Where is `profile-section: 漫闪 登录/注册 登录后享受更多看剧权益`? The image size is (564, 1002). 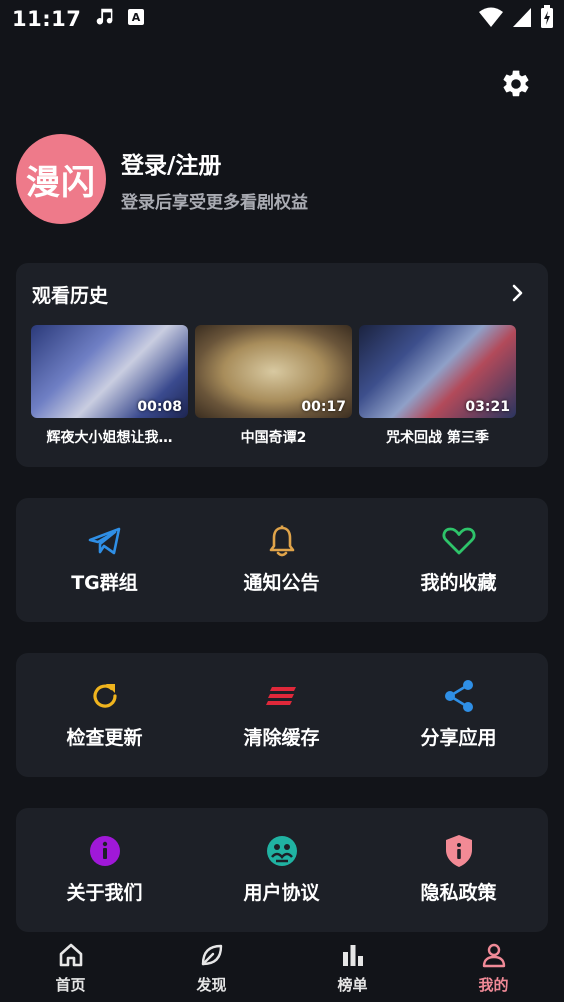 profile-section: 漫闪 登录/注册 登录后享受更多看剧权益 is located at coordinates (162, 179).